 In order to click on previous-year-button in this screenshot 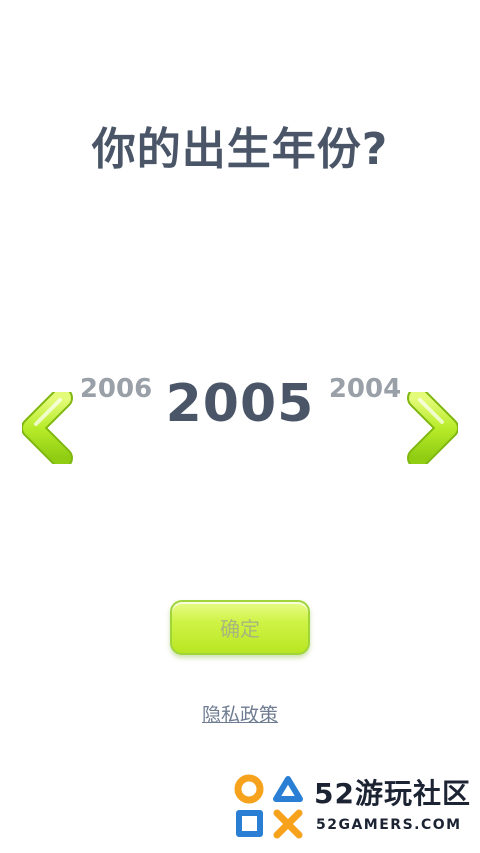, I will do `click(49, 428)`.